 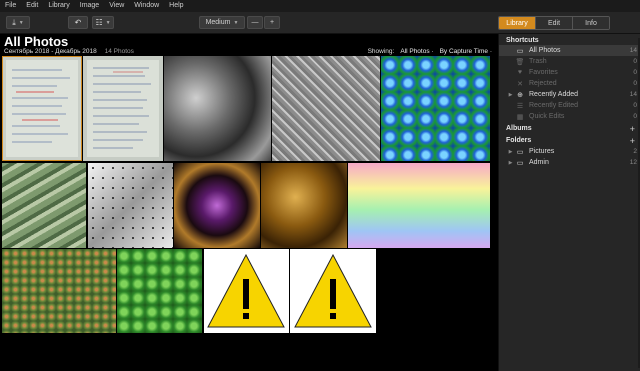 I want to click on sidebar-item-rejected: ✕ Rejected 0, so click(x=569, y=83).